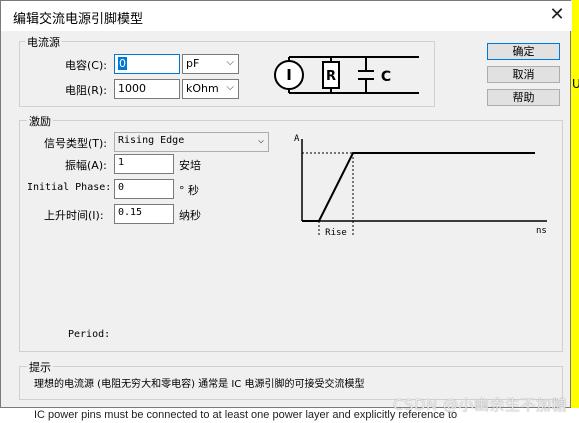 Image resolution: width=579 pixels, height=423 pixels. I want to click on capacitance-input: 0, so click(147, 64).